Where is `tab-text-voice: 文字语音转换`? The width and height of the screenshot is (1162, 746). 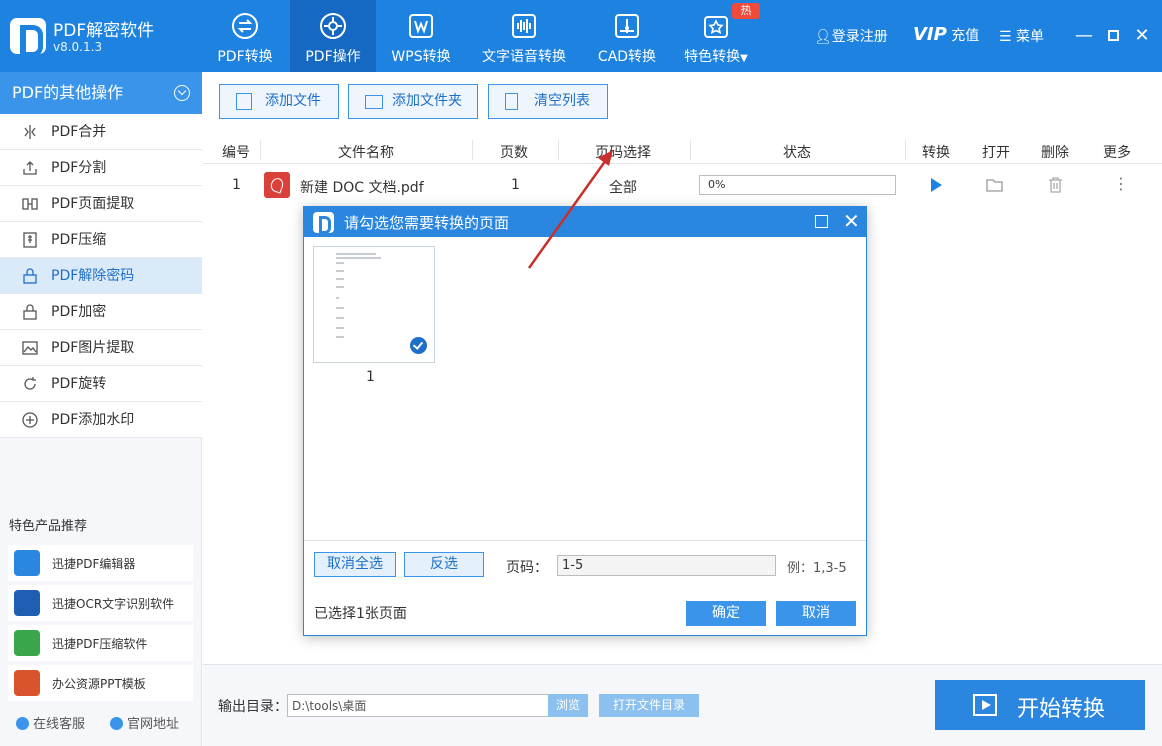
tab-text-voice: 文字语音转换 is located at coordinates (524, 36).